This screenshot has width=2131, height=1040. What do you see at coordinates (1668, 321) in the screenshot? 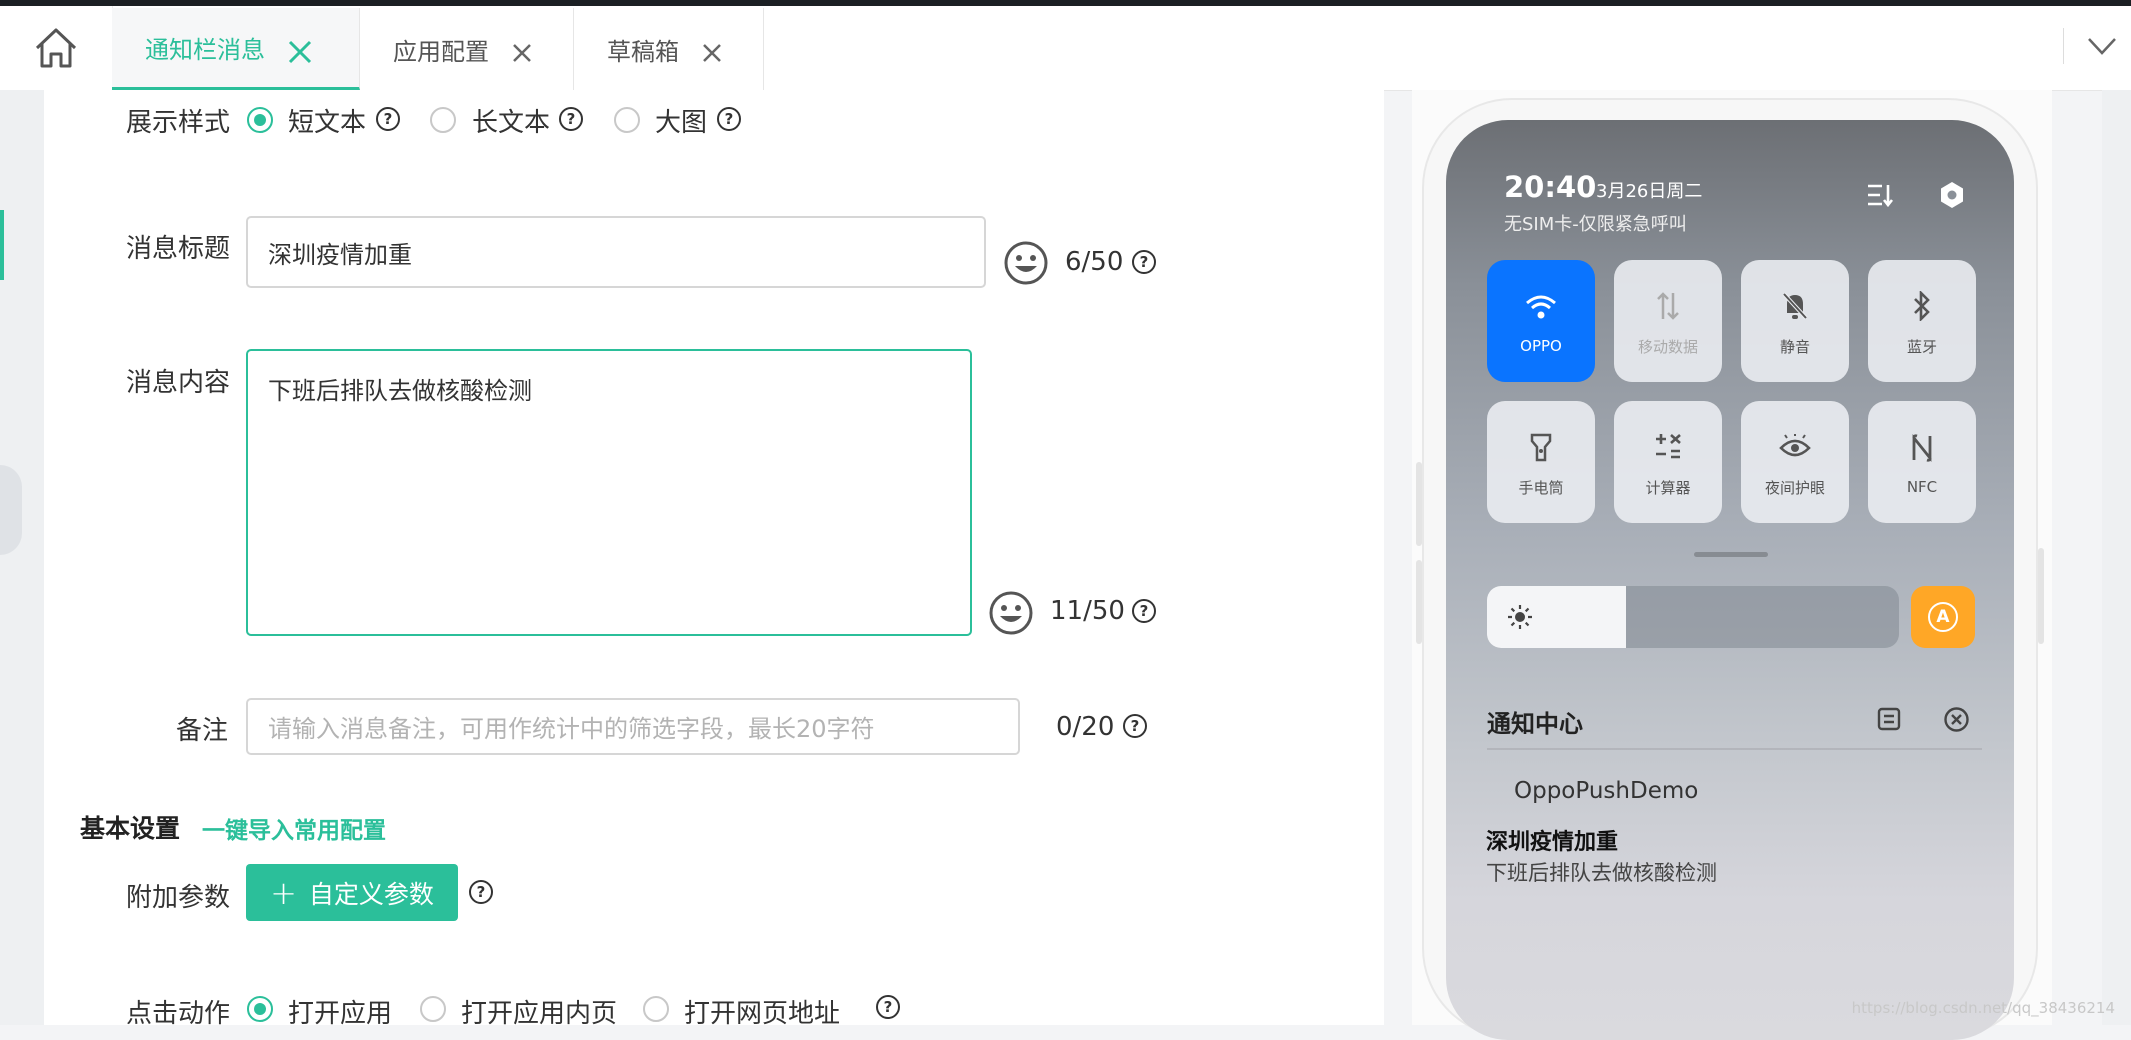
I see `tile-mobile-data: 移动数据` at bounding box center [1668, 321].